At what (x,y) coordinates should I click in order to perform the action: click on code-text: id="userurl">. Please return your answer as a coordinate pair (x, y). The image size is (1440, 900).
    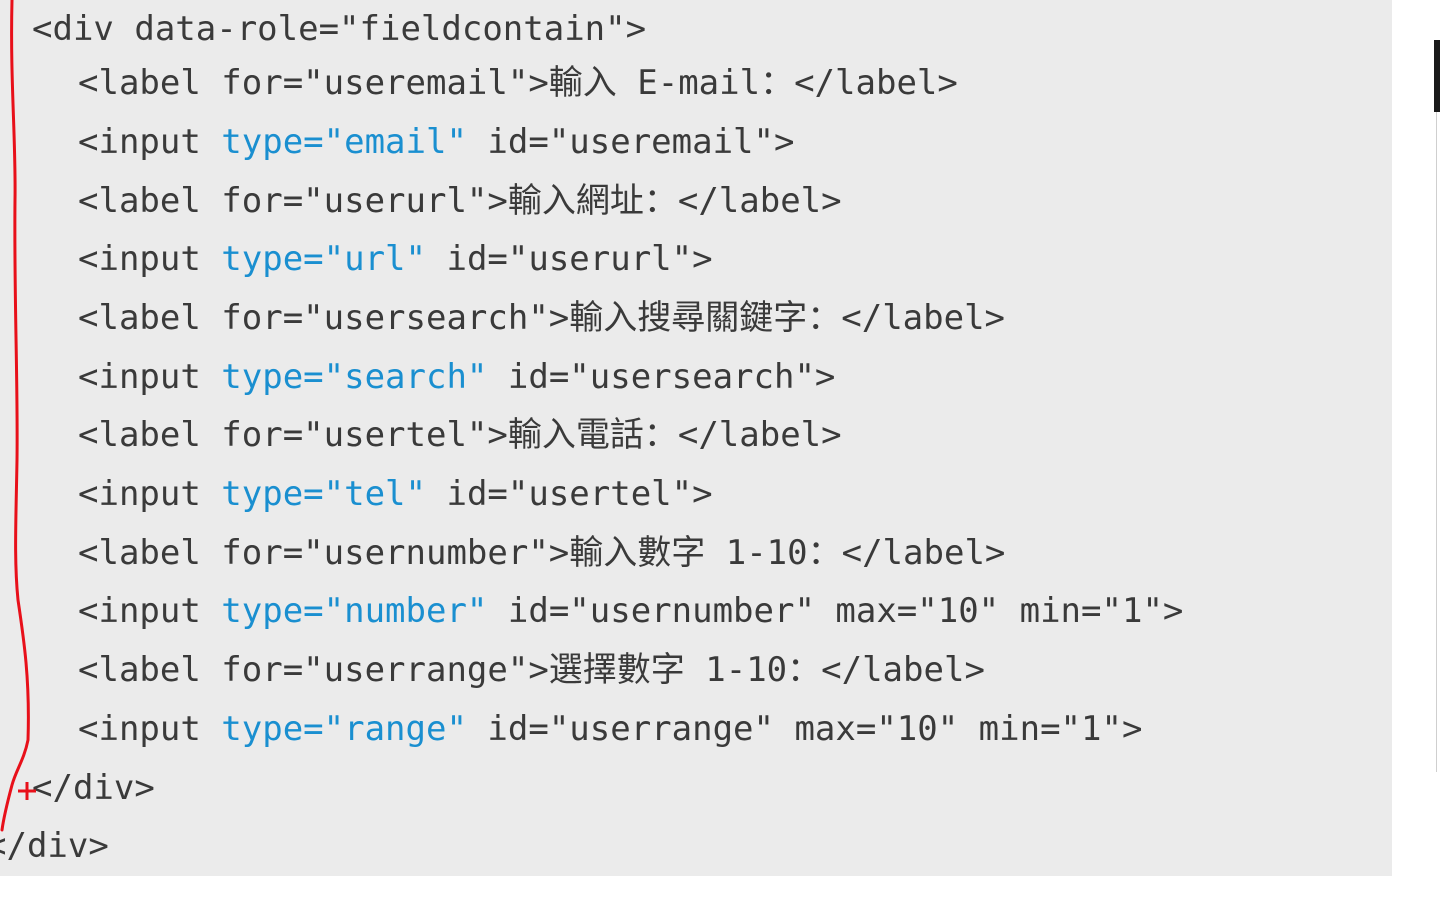
    Looking at the image, I should click on (569, 259).